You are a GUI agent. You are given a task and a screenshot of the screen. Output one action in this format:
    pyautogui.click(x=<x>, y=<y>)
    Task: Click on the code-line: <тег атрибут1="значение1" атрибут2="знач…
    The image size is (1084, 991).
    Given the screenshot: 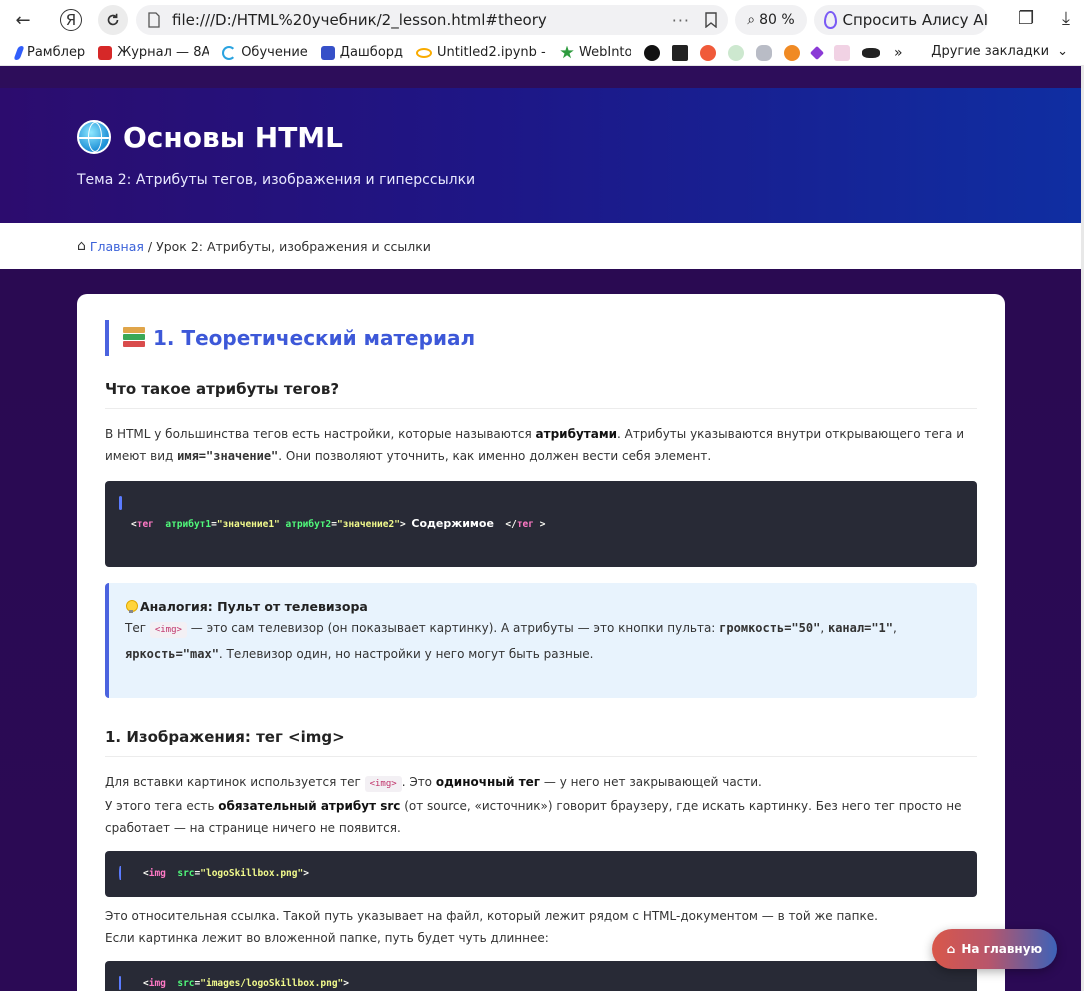 What is the action you would take?
    pyautogui.click(x=338, y=523)
    